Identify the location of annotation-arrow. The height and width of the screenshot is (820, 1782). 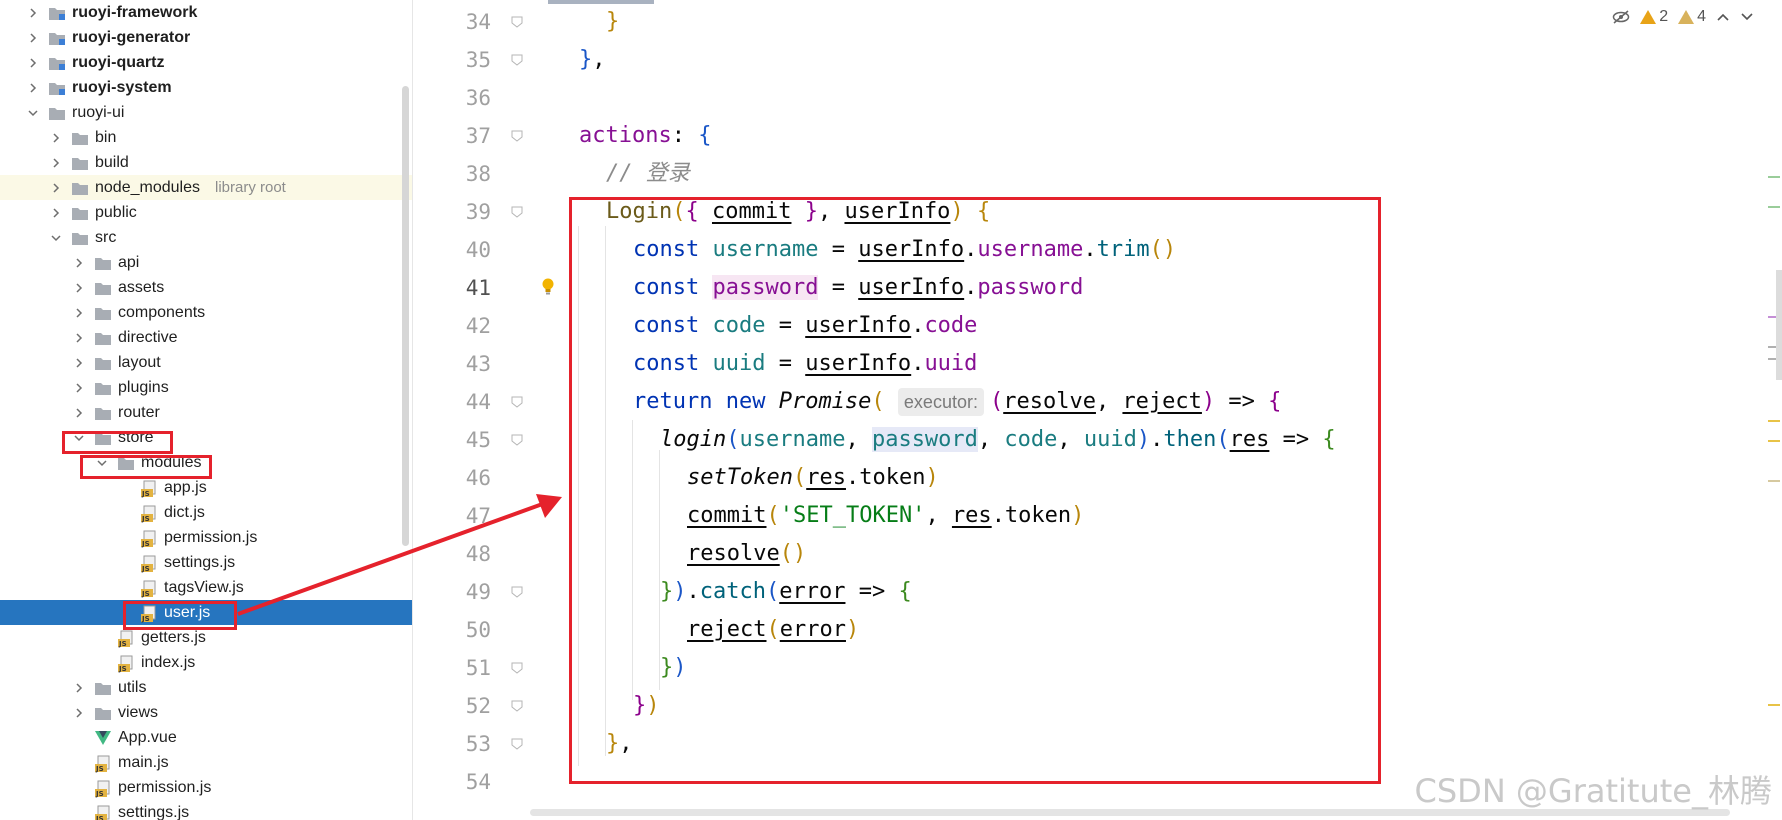
(399, 555).